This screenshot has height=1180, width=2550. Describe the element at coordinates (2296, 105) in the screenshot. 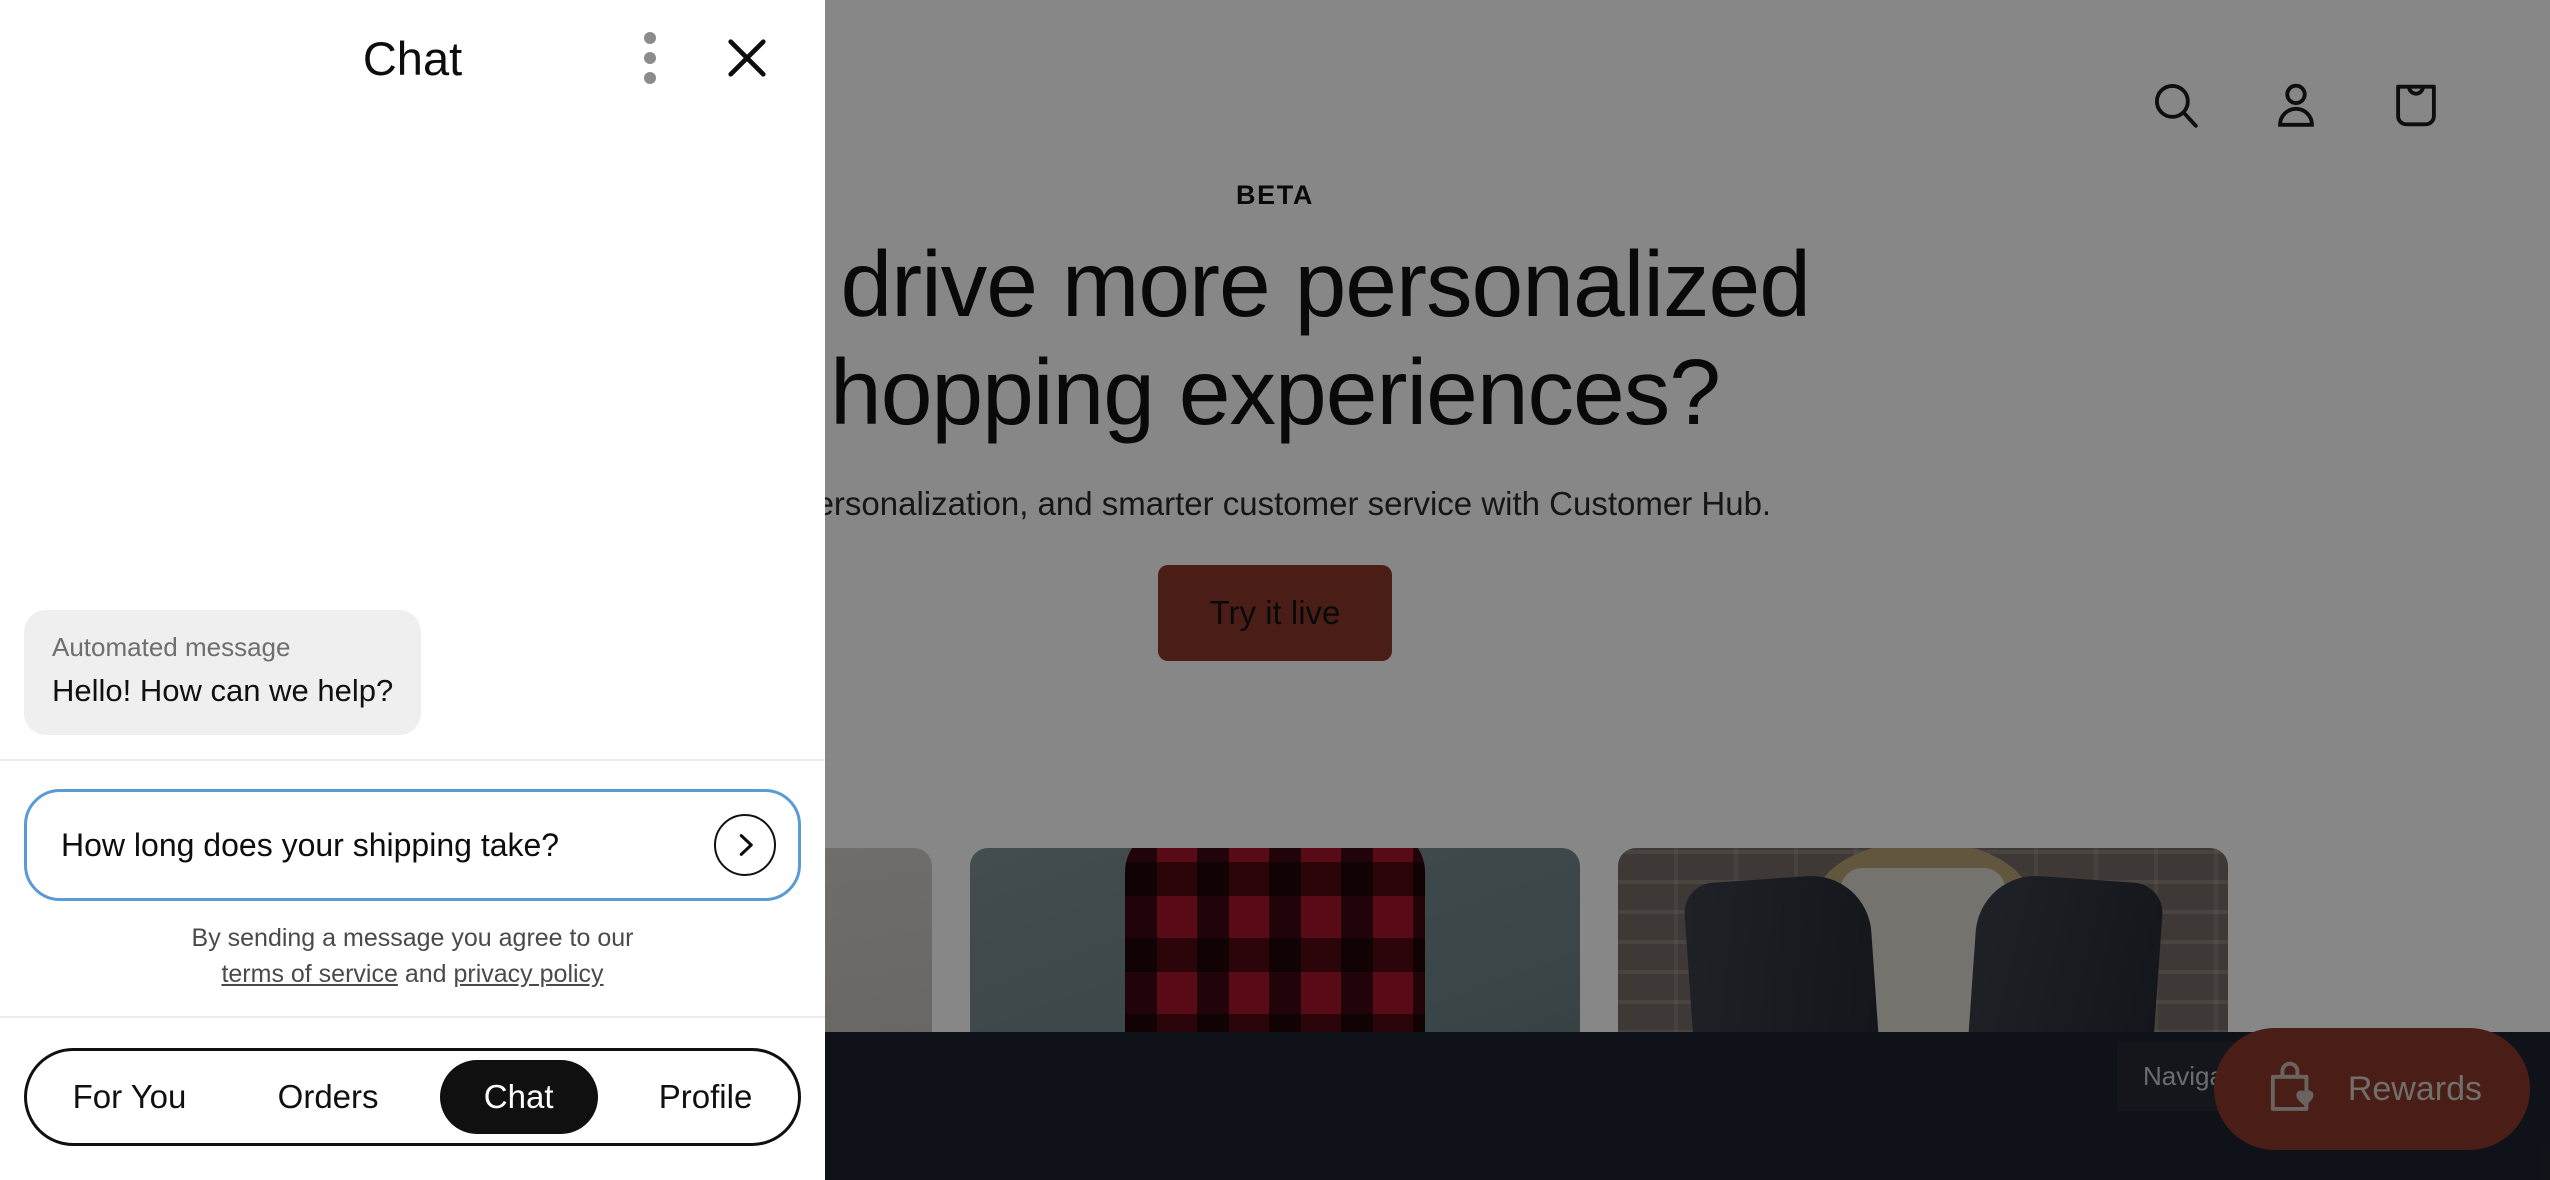

I see `account-icon` at that location.